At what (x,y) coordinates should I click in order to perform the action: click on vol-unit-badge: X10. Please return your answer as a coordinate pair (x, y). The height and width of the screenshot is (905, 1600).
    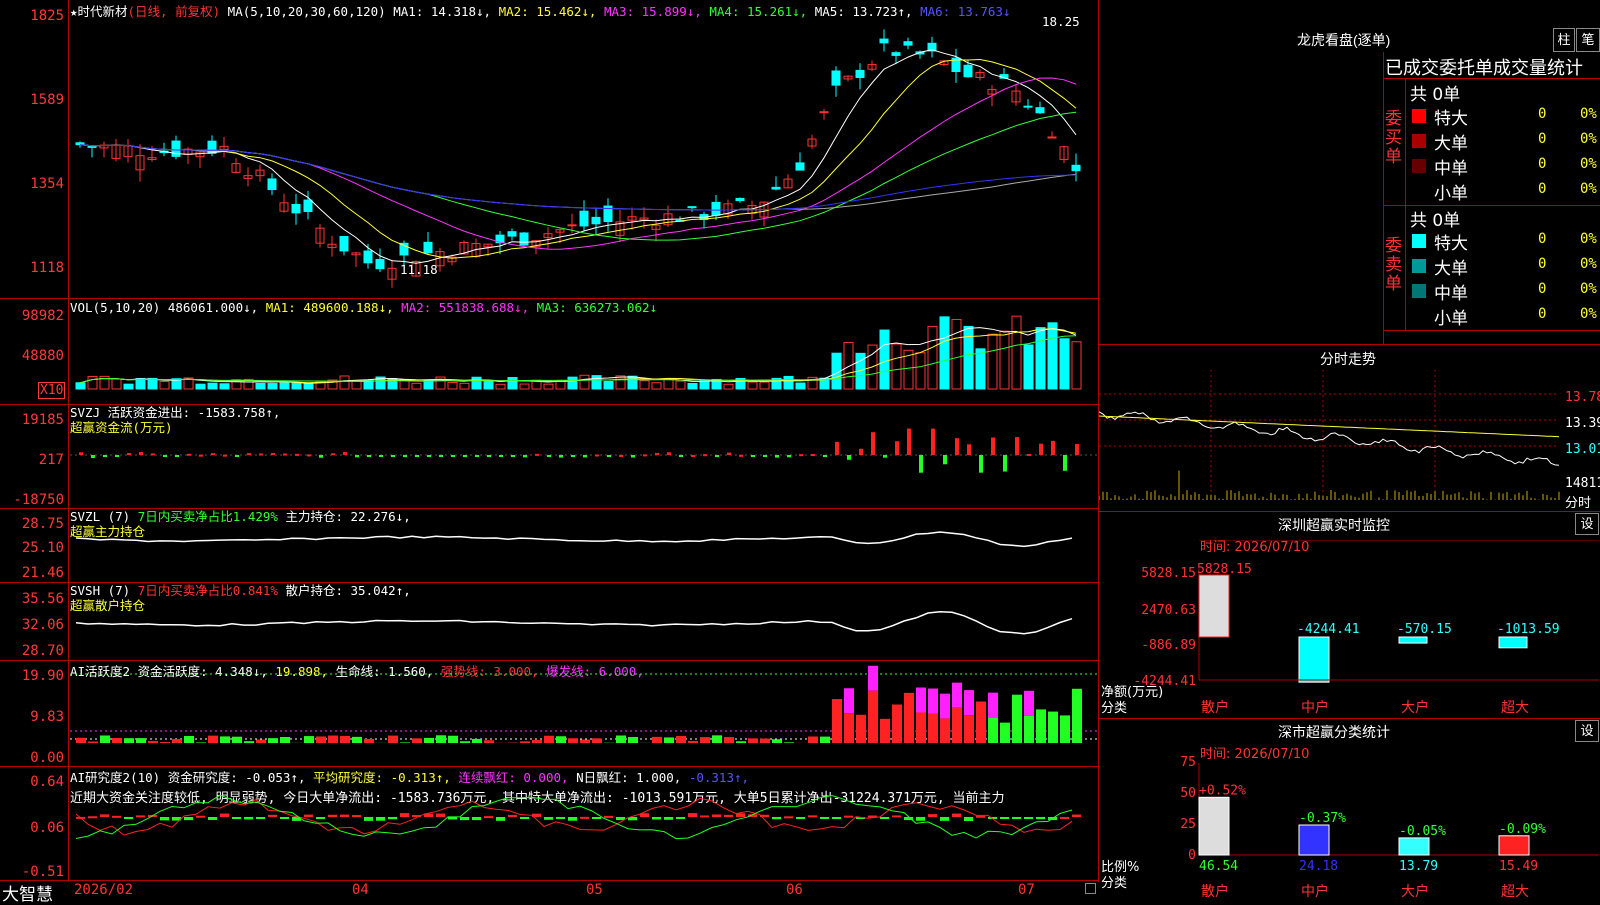
    Looking at the image, I should click on (51, 390).